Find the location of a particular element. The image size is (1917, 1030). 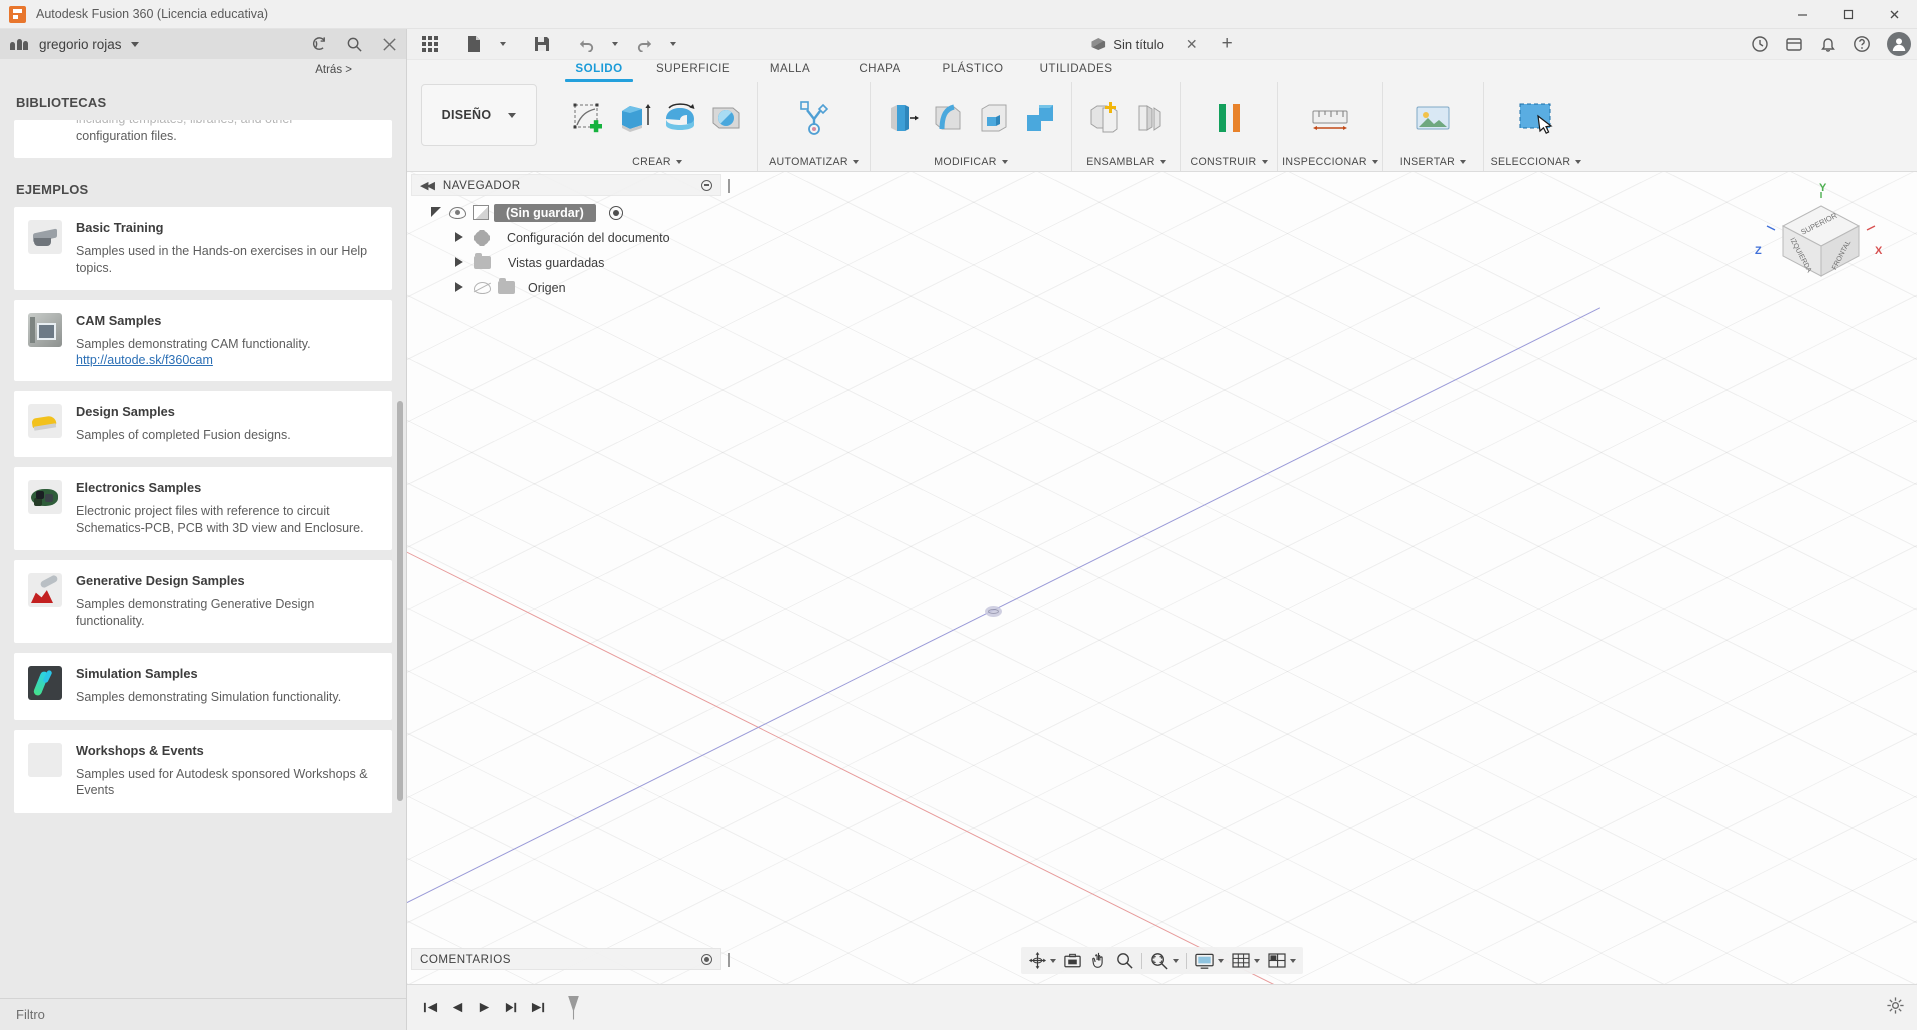

viewports-icon is located at coordinates (1281, 960).